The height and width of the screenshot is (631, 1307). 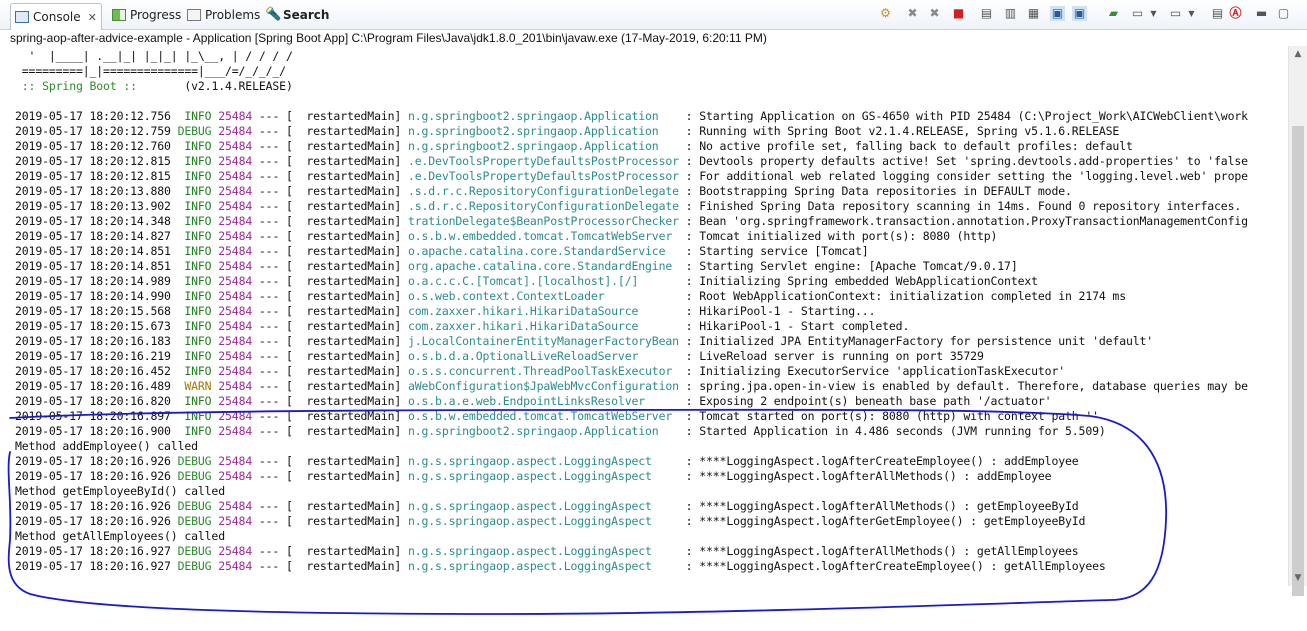 What do you see at coordinates (543, 341) in the screenshot?
I see `log-logger: j.LocalContainerEntityManagerFactoryBean` at bounding box center [543, 341].